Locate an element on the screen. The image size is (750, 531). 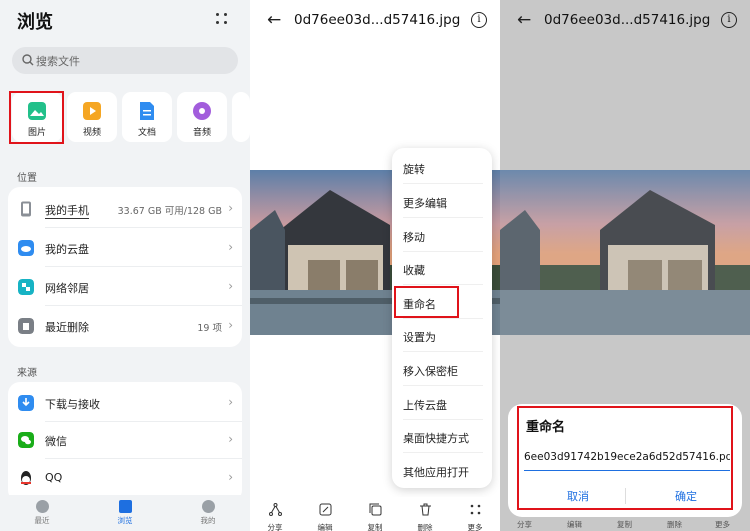
share-button: 分享 is located at coordinates (275, 516).